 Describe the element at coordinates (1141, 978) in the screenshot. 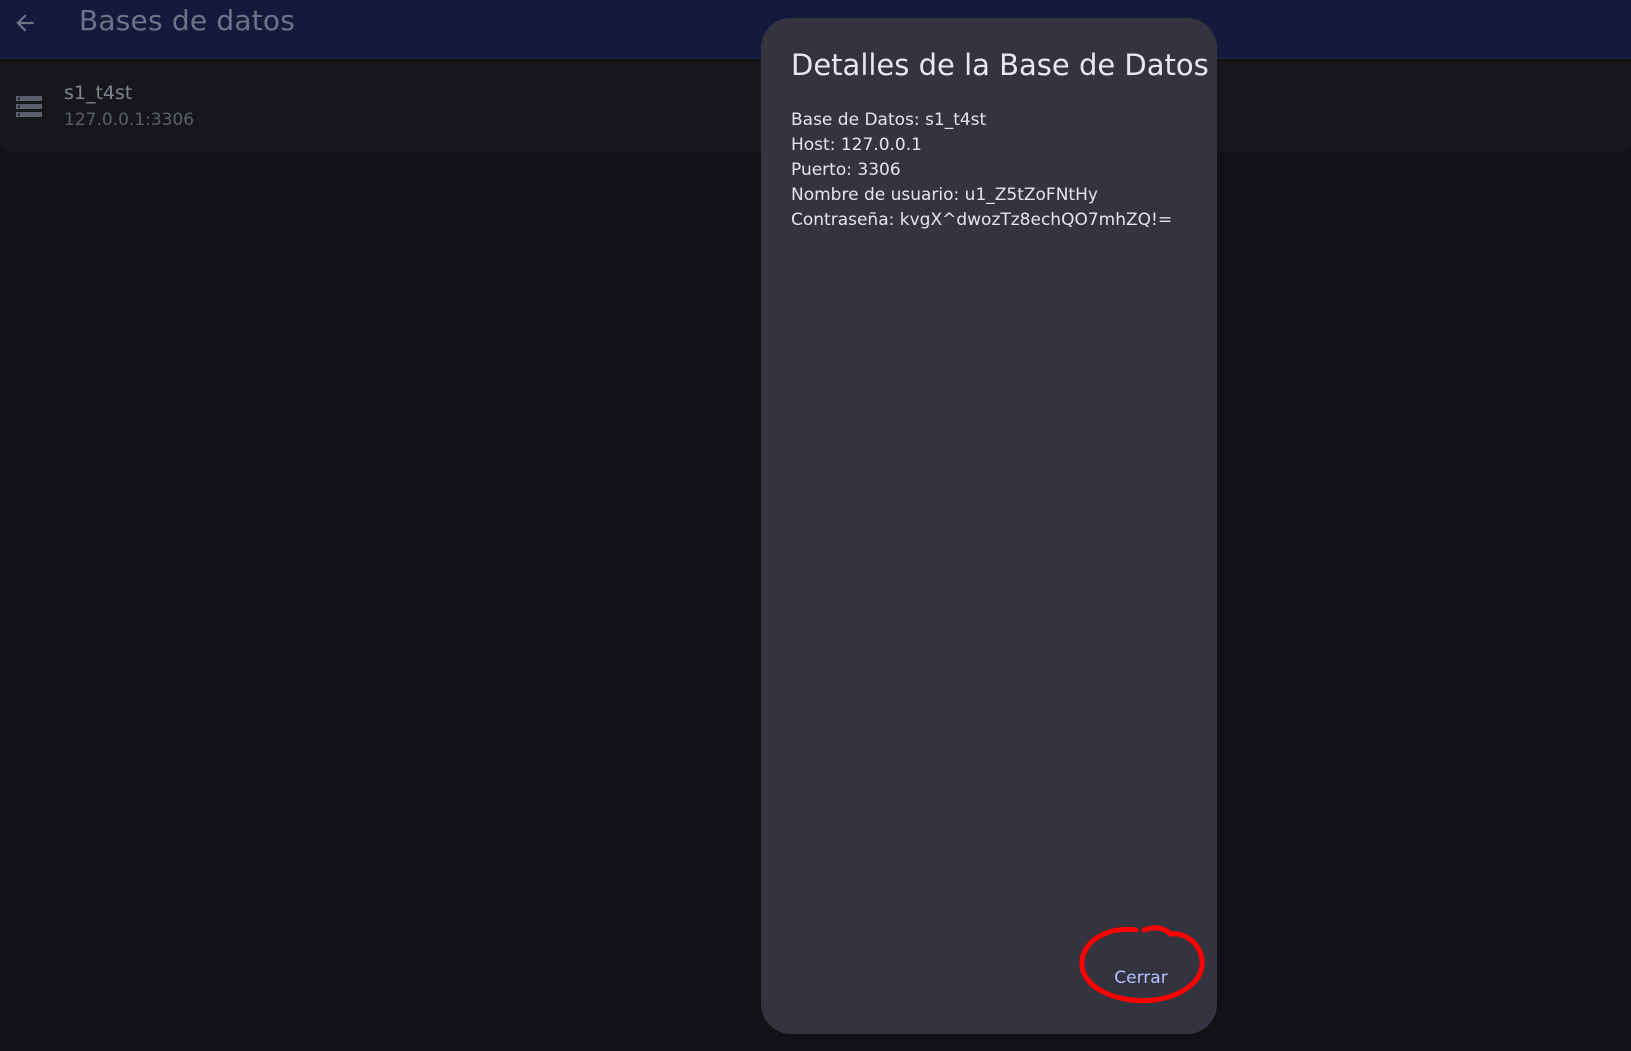

I see `close-button: Cerrar` at that location.